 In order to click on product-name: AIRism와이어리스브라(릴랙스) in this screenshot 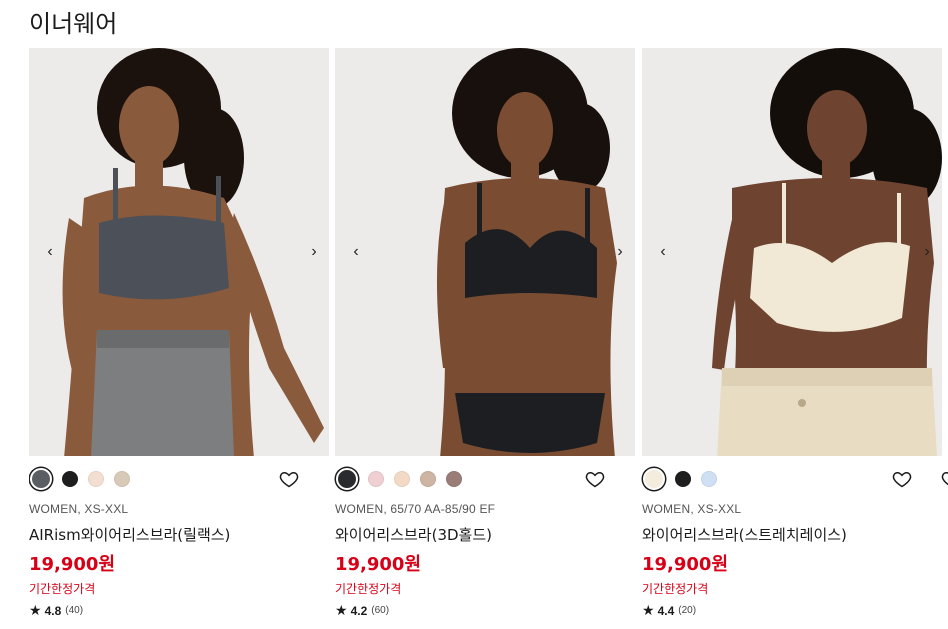, I will do `click(129, 534)`.